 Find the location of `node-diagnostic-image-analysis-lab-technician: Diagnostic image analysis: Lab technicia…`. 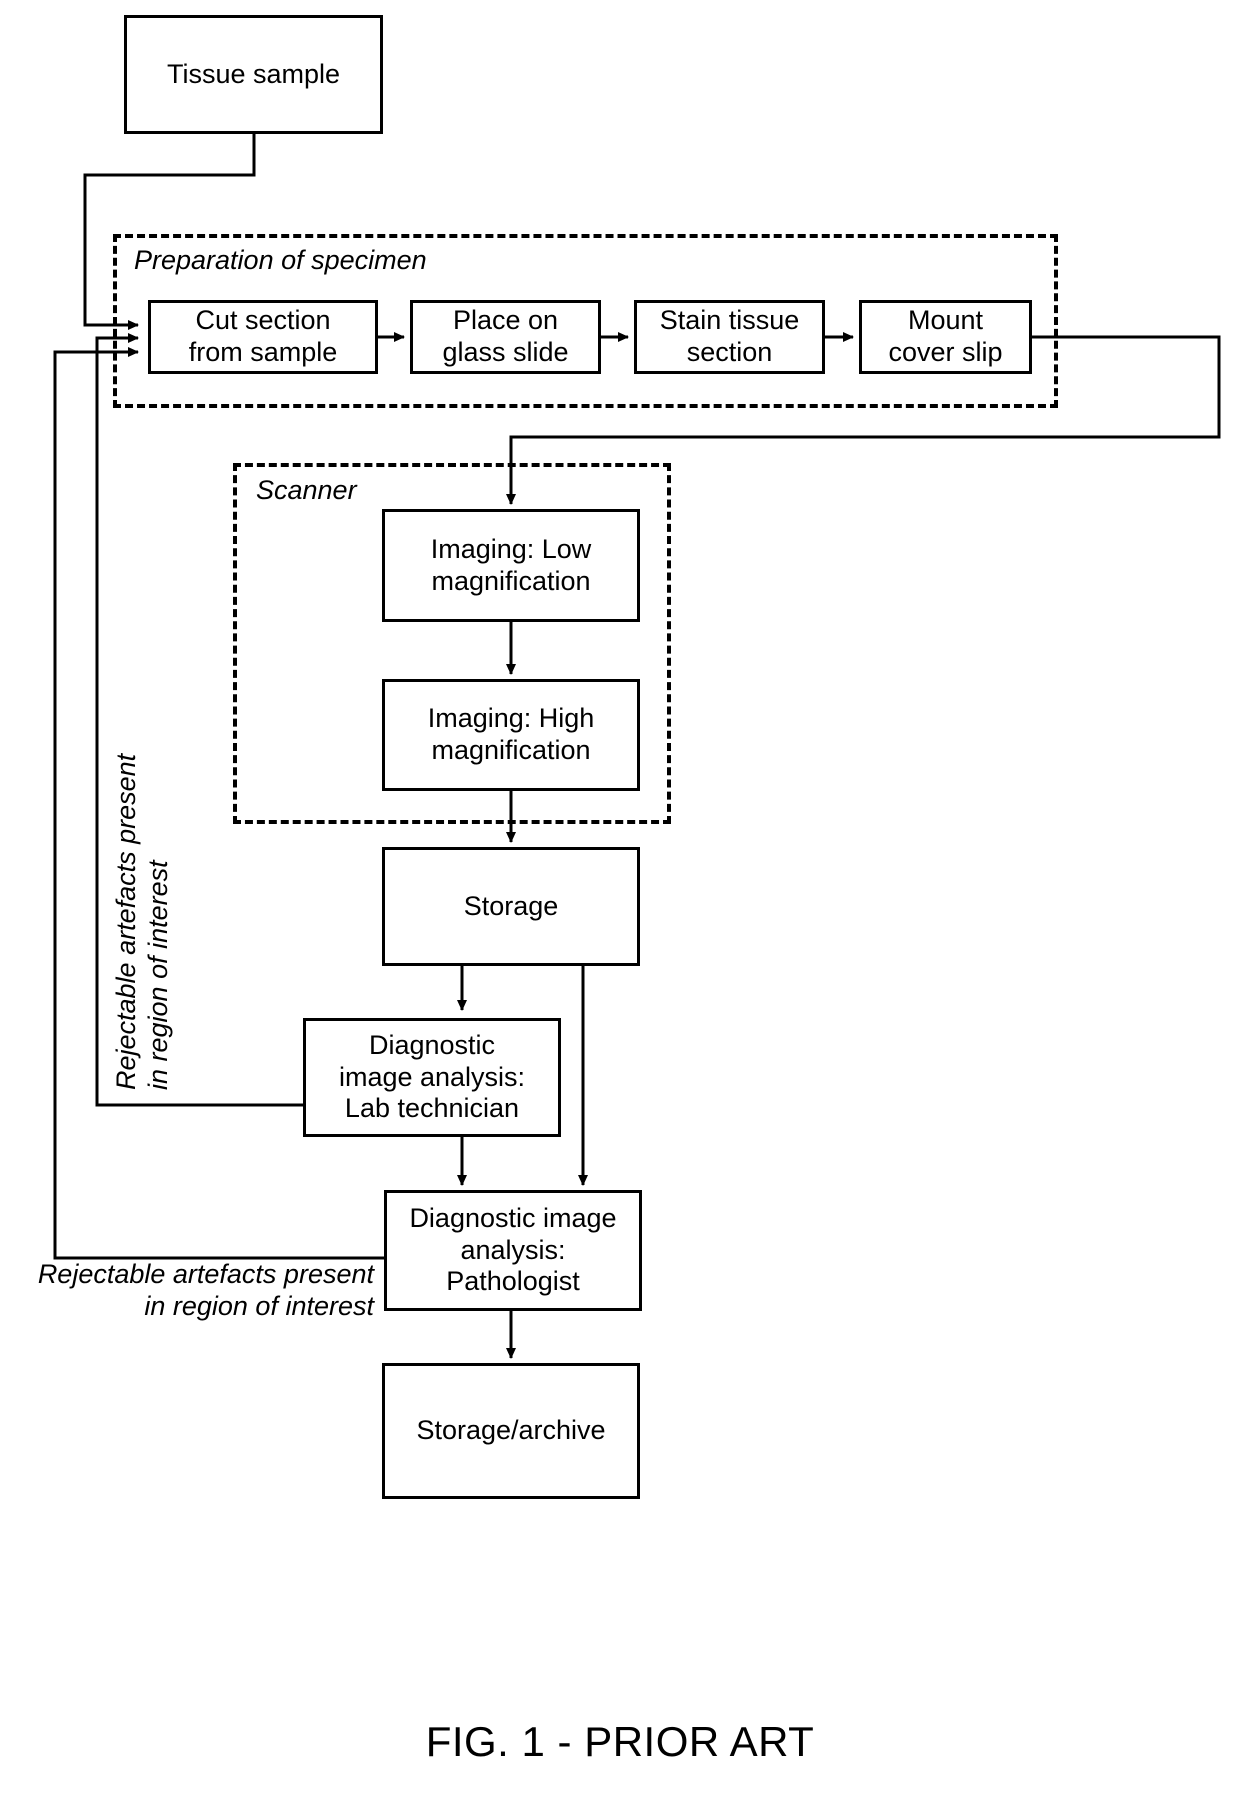

node-diagnostic-image-analysis-lab-technician: Diagnostic image analysis: Lab technicia… is located at coordinates (432, 1077).